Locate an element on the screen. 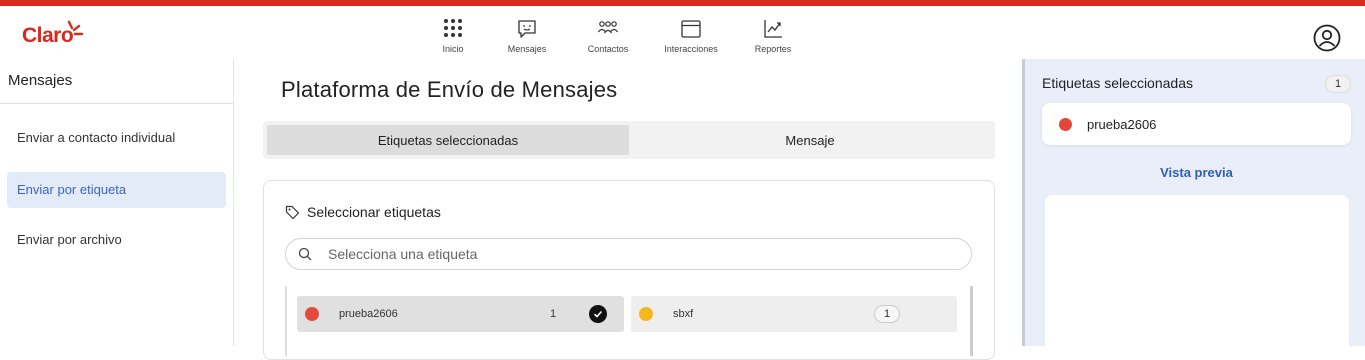 The image size is (1365, 360). sidebar-item-archivo: Enviar por archivo is located at coordinates (116, 240).